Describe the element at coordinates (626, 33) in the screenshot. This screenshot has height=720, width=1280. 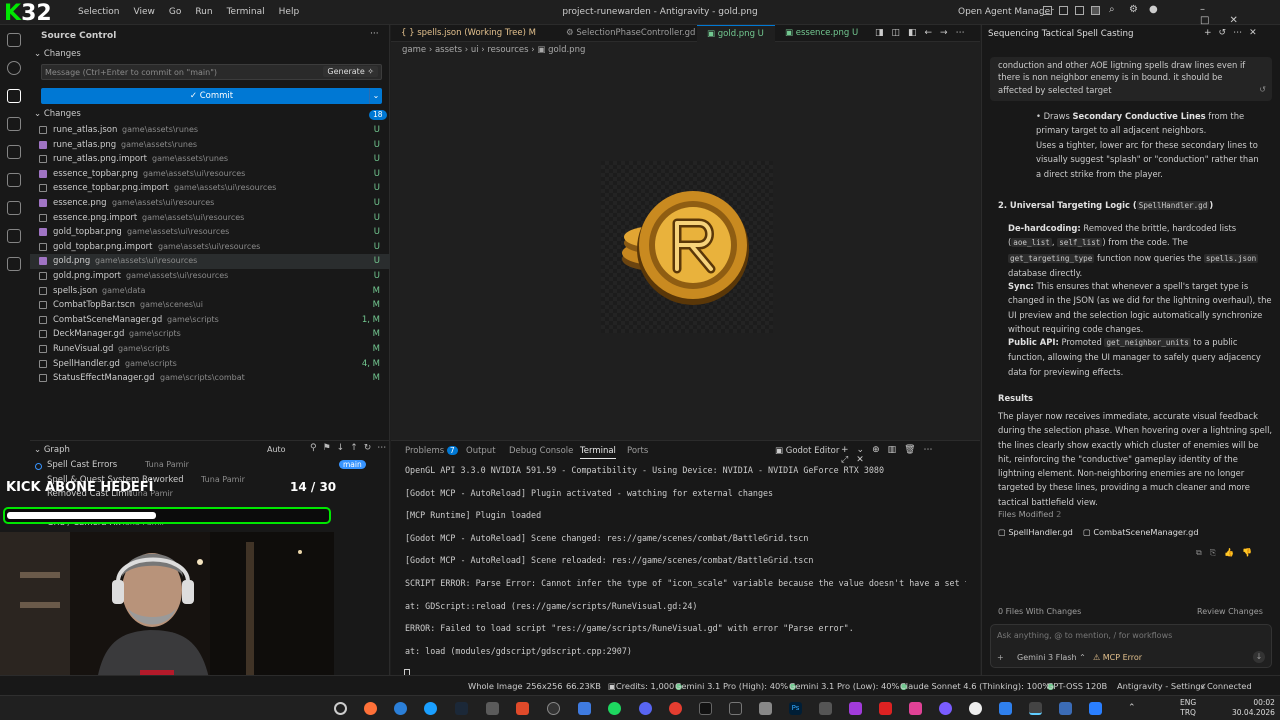
I see `tab-selection-phase-controller: ⚙ SelectionPhaseController.gd` at that location.